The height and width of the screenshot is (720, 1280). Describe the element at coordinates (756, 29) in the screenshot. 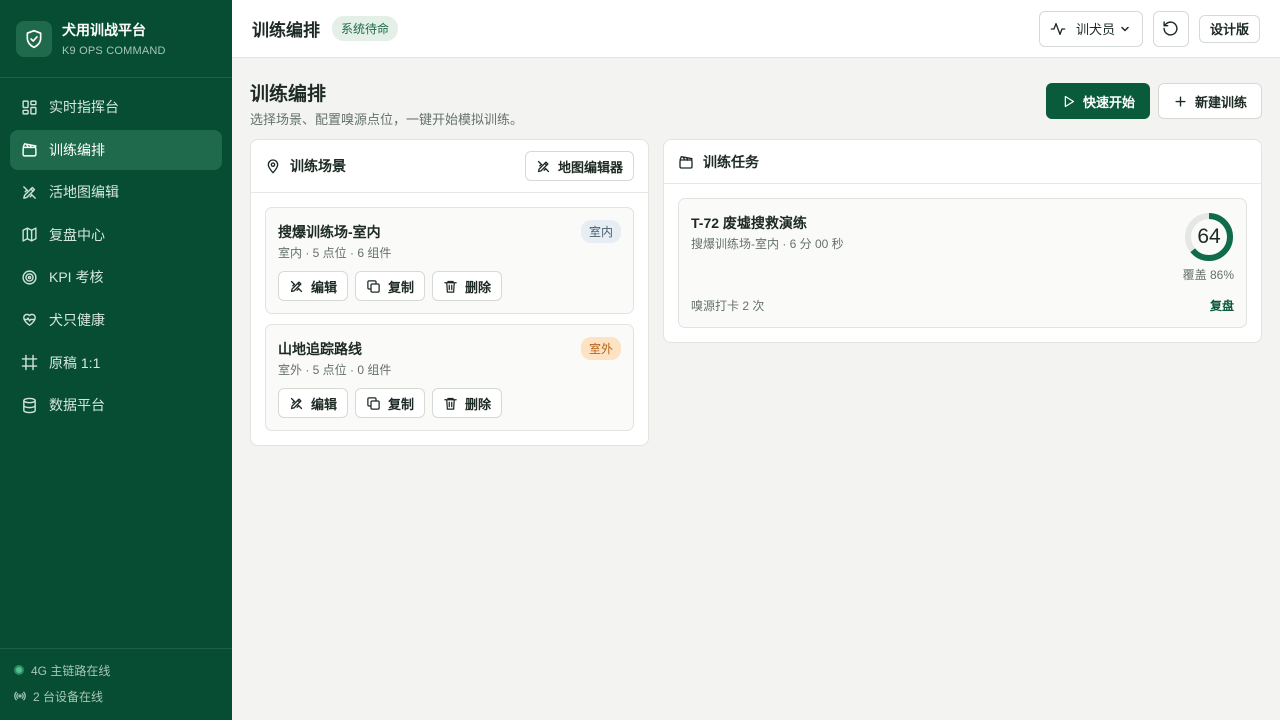

I see `topbar: 训练编排 系统待命 训犬员 设计版` at that location.